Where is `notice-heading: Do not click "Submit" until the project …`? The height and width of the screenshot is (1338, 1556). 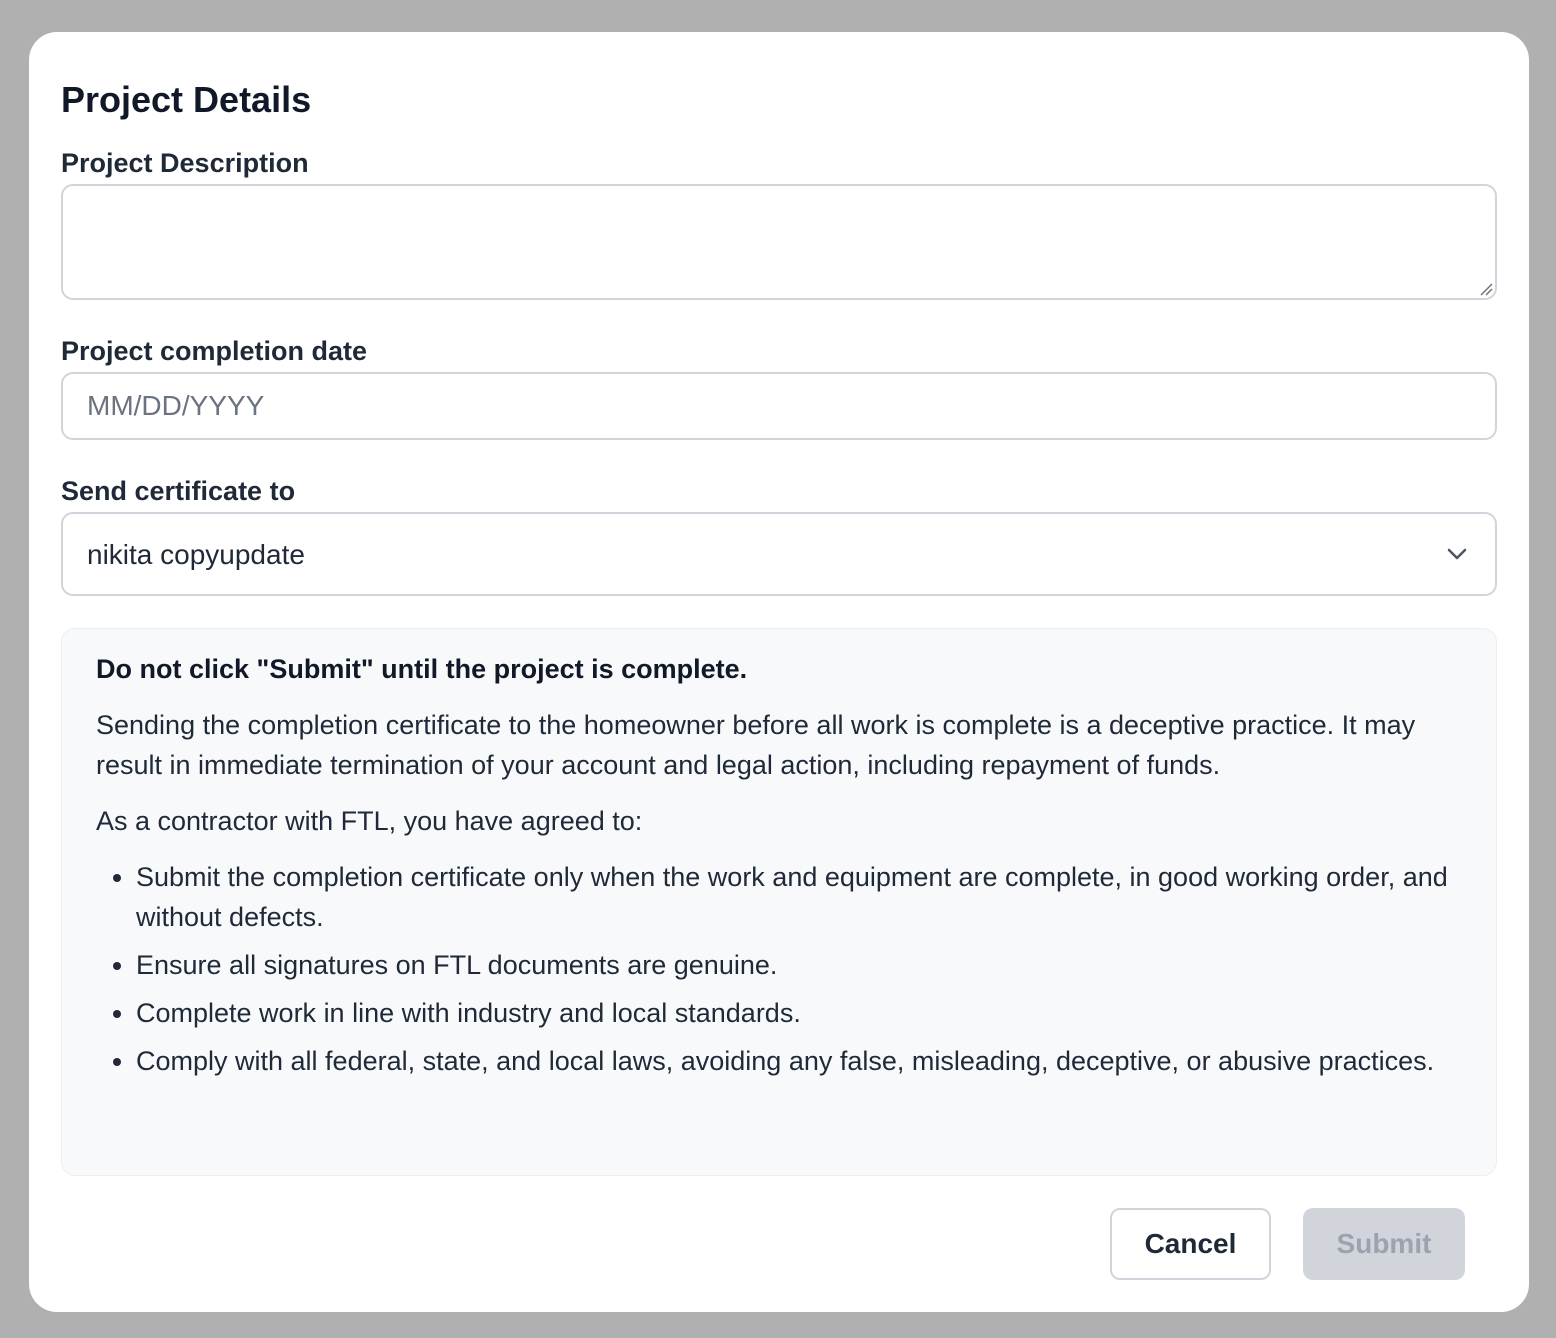 notice-heading: Do not click "Submit" until the project … is located at coordinates (422, 669).